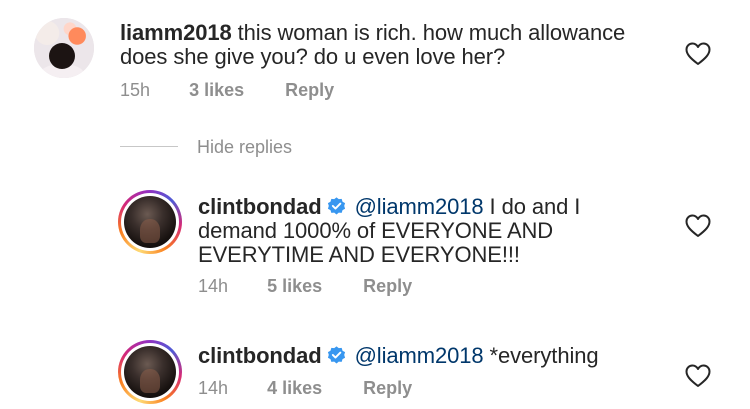 This screenshot has width=750, height=409. I want to click on comment-meta: 14h 4 likes Reply, so click(305, 388).